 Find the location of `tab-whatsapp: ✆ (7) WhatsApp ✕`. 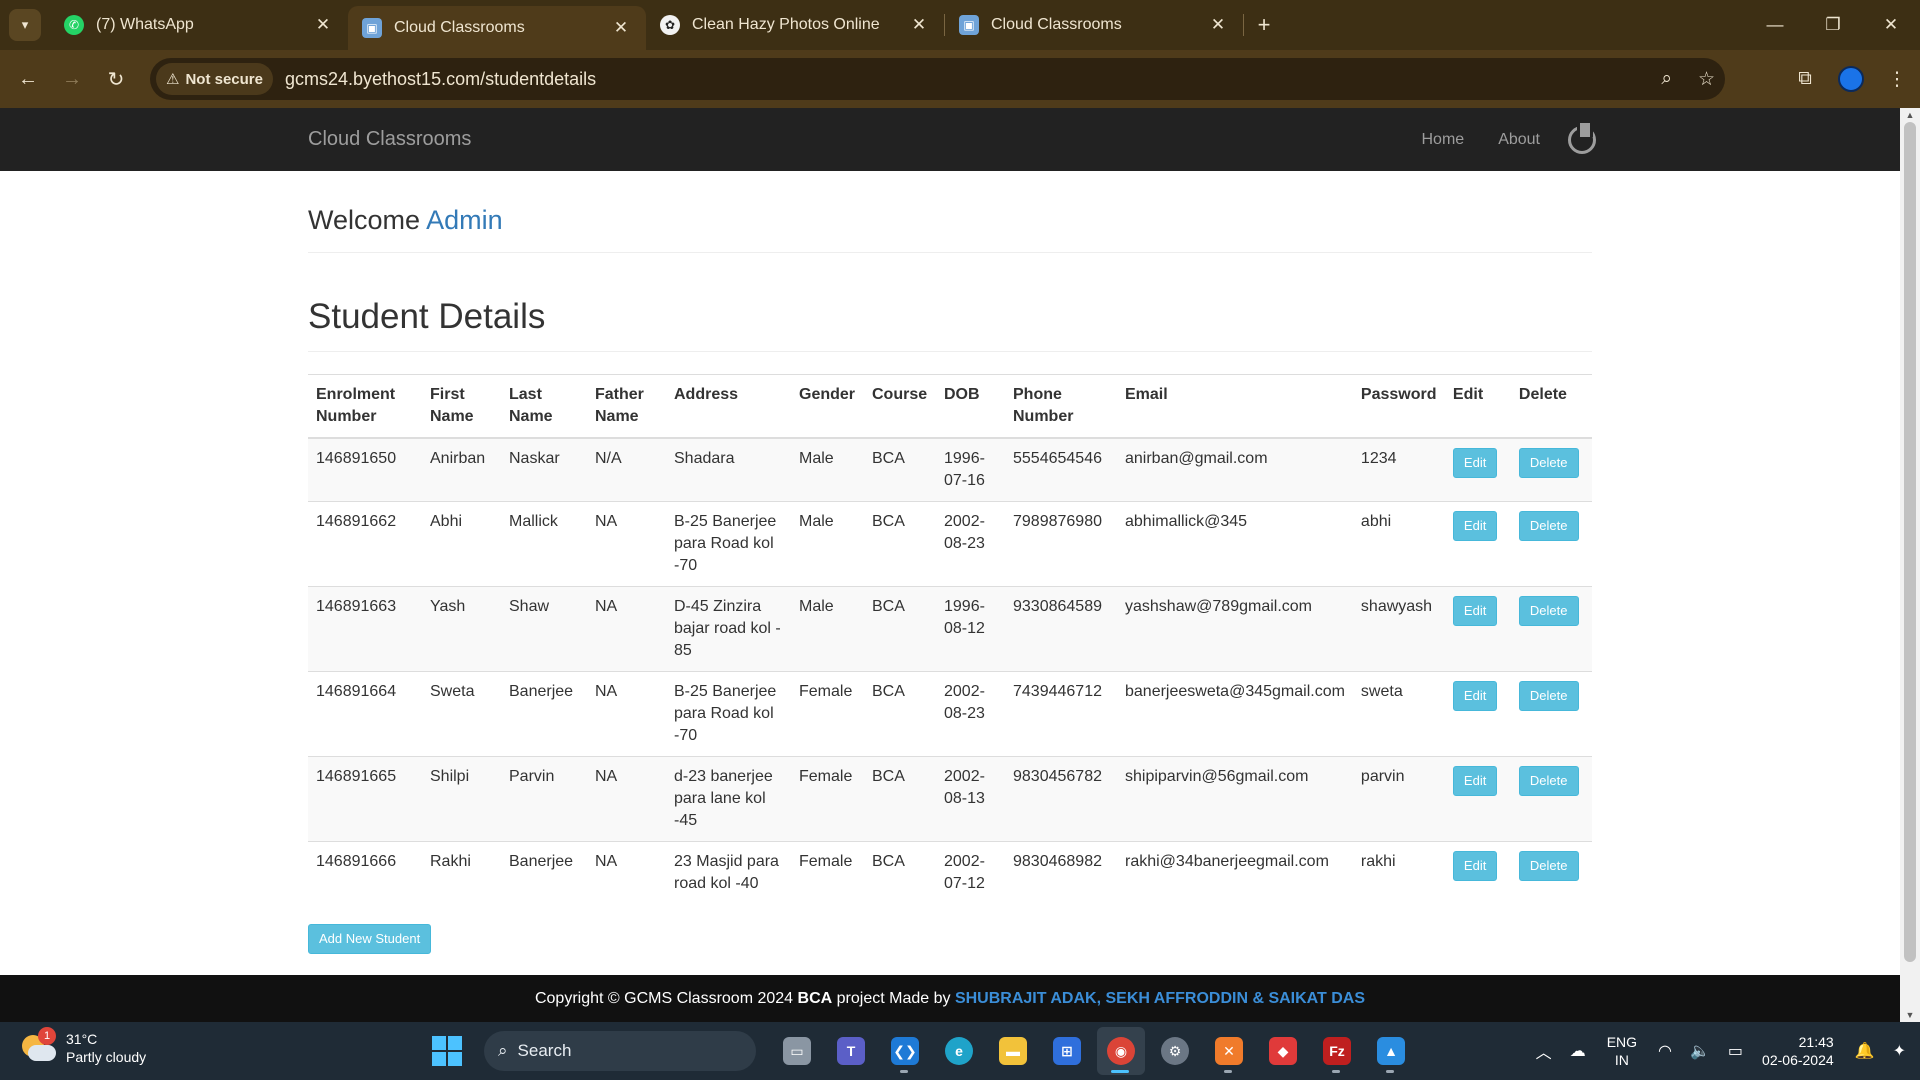

tab-whatsapp: ✆ (7) WhatsApp ✕ is located at coordinates (199, 25).